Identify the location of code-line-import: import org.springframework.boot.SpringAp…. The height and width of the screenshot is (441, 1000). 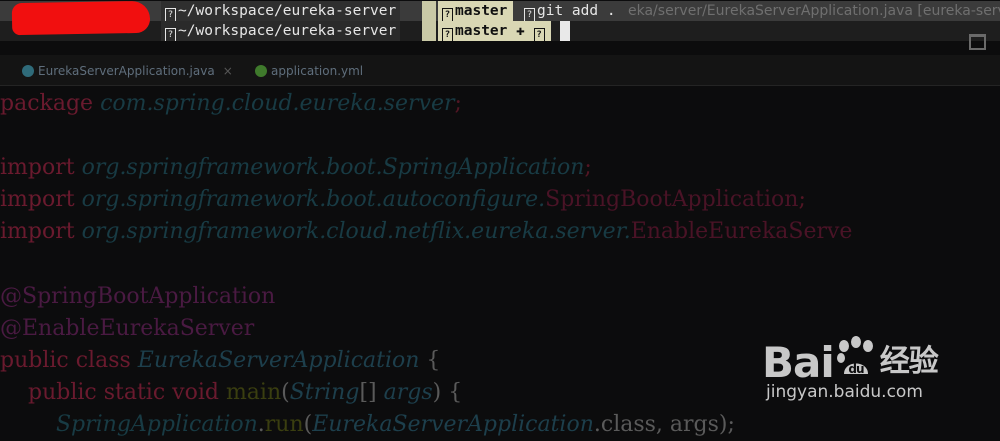
(296, 167).